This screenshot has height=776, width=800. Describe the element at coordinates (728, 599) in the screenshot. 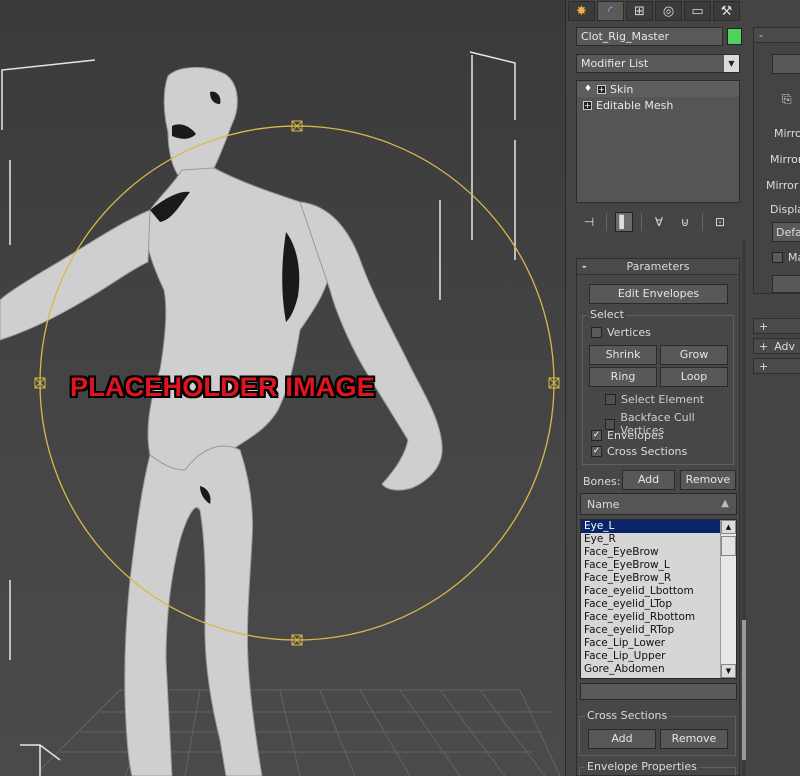

I see `bone-list-scrollbar: ▲ ▼` at that location.